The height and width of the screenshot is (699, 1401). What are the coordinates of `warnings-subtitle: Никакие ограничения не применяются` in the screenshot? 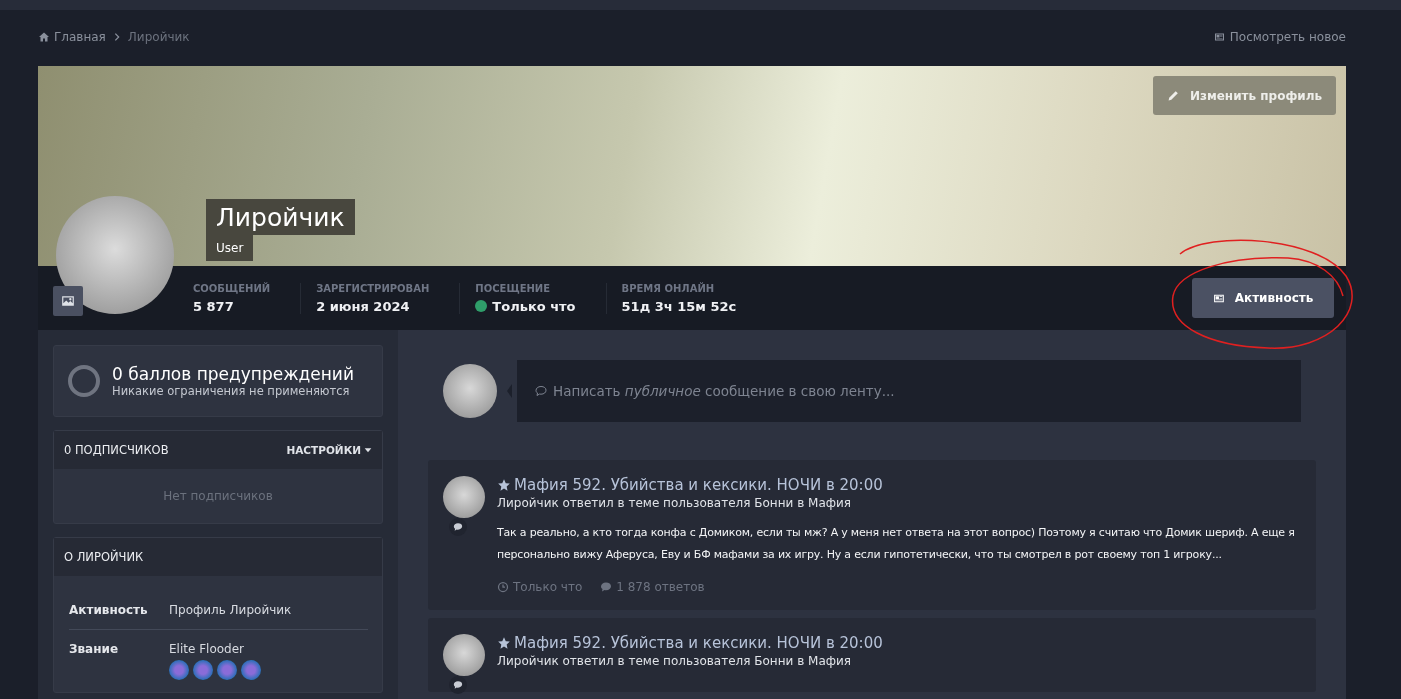 It's located at (231, 391).